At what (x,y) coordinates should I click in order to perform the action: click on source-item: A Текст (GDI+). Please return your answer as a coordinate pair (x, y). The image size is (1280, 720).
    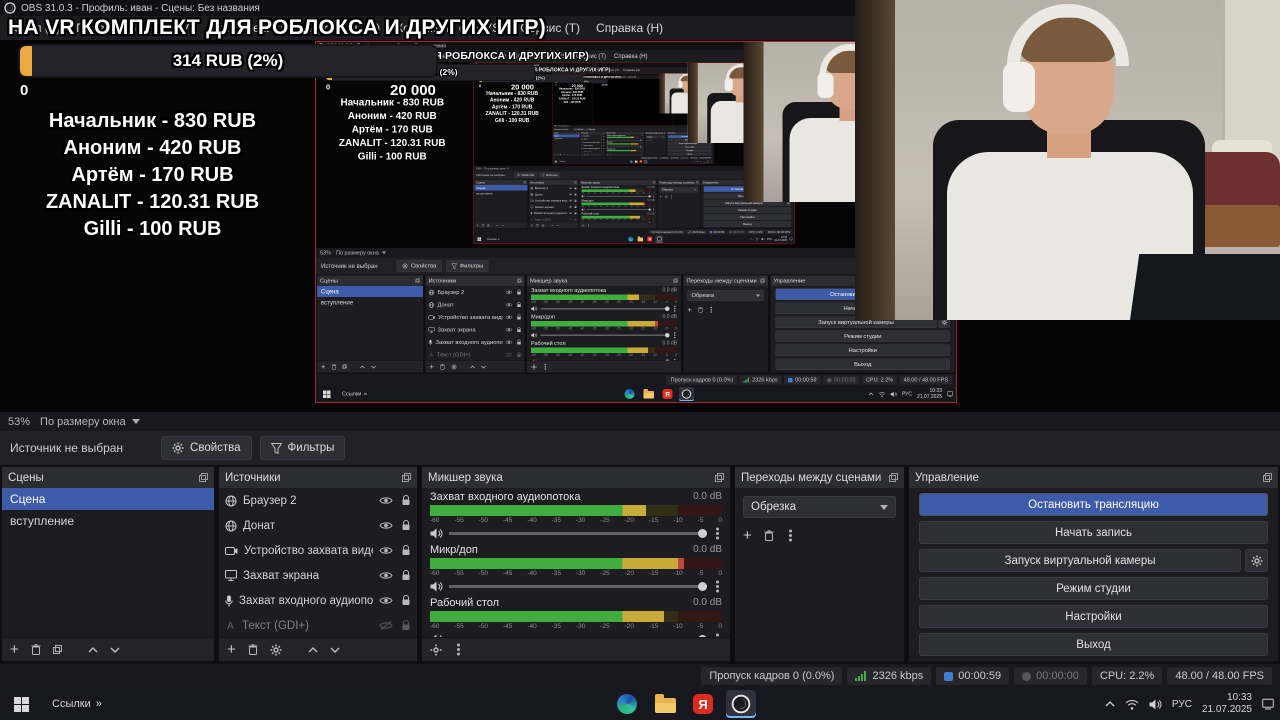
    Looking at the image, I should click on (475, 355).